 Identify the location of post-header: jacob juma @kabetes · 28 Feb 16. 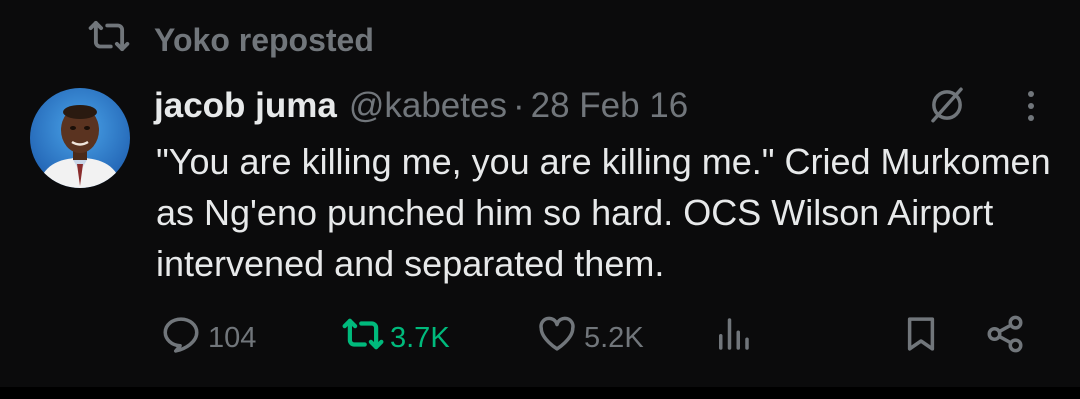
(421, 106).